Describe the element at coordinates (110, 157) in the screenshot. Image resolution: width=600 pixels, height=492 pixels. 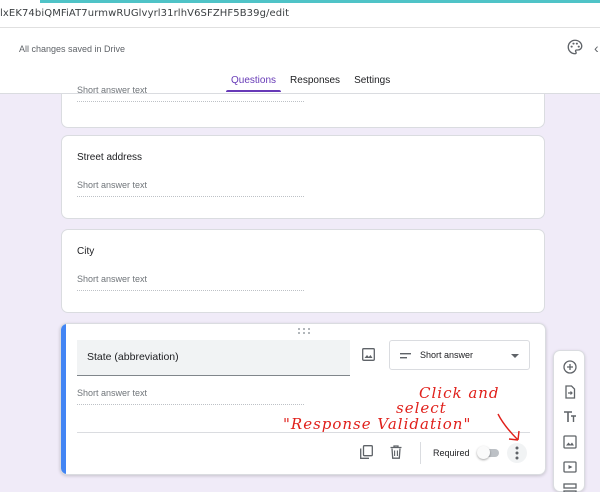
I see `question-title: Street address` at that location.